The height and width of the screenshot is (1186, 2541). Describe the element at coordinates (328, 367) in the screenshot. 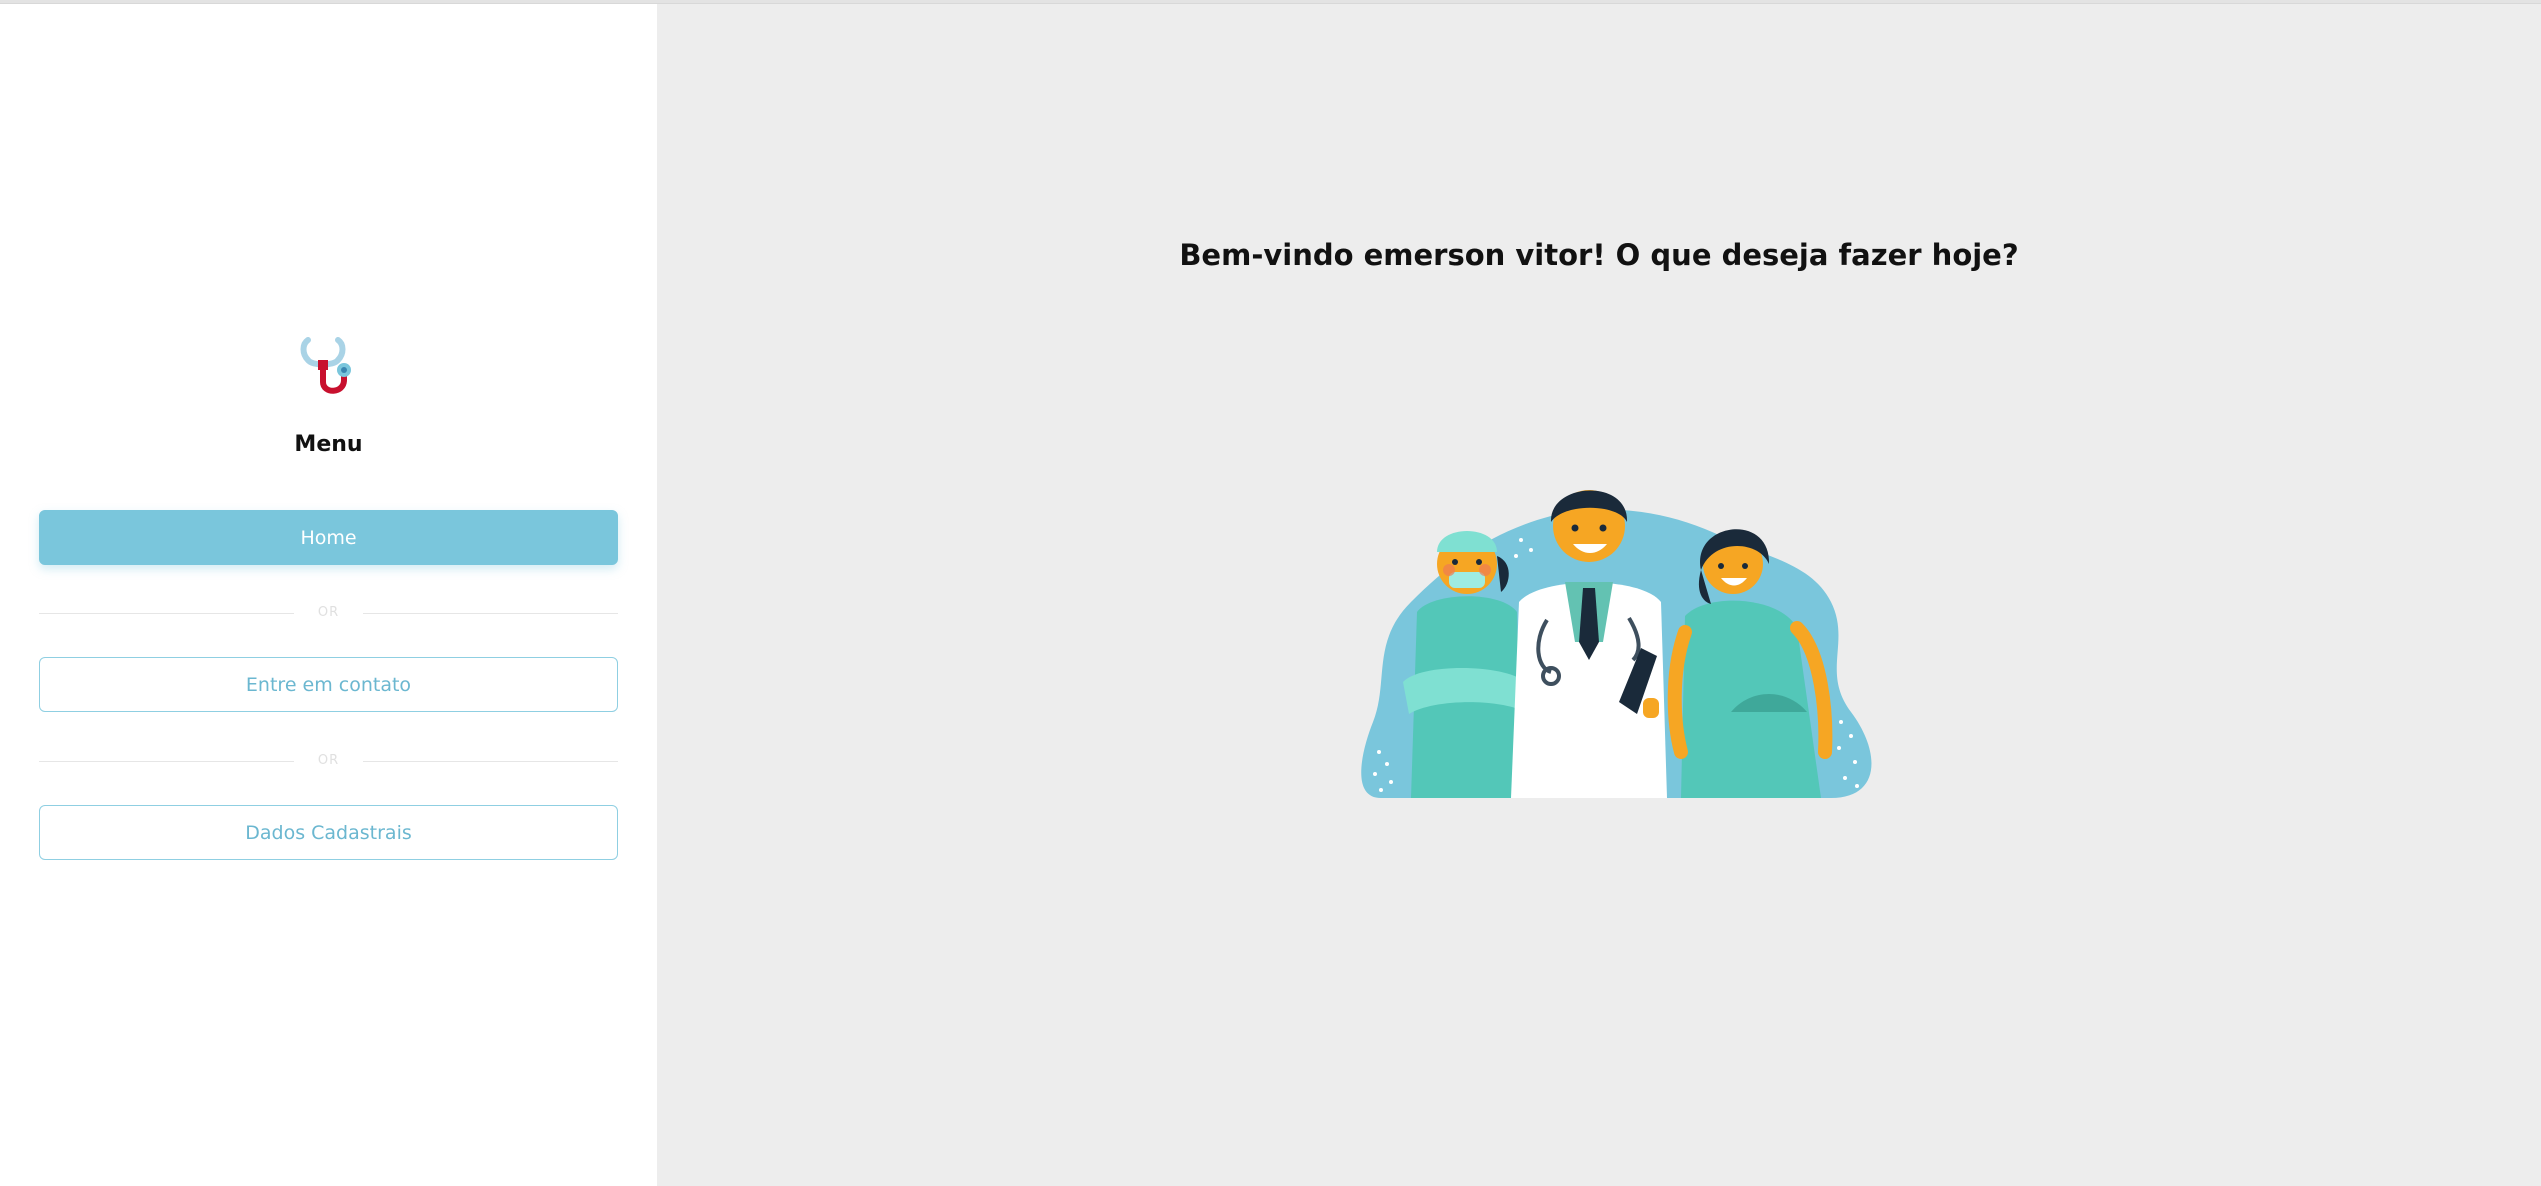

I see `stethoscope-icon` at that location.